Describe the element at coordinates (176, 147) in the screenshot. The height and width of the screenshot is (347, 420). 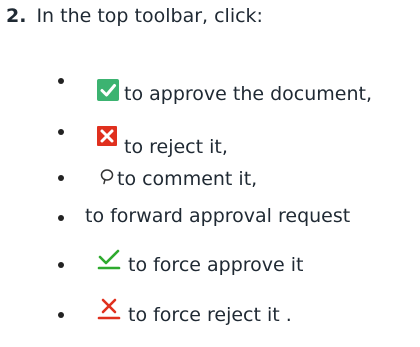
I see `reject-item-text: to reject it,` at that location.